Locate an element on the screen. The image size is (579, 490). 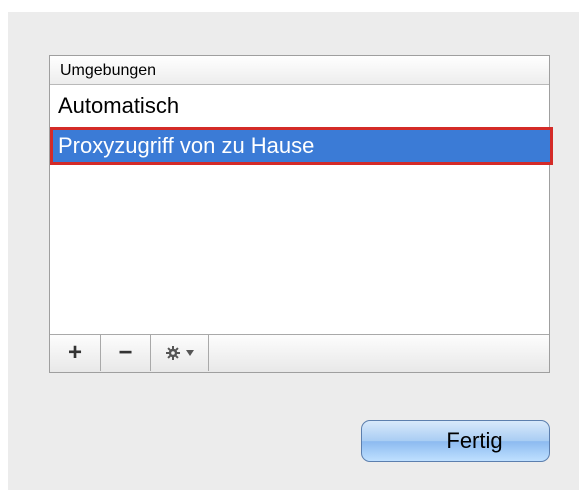
minus-icon: − is located at coordinates (125, 352).